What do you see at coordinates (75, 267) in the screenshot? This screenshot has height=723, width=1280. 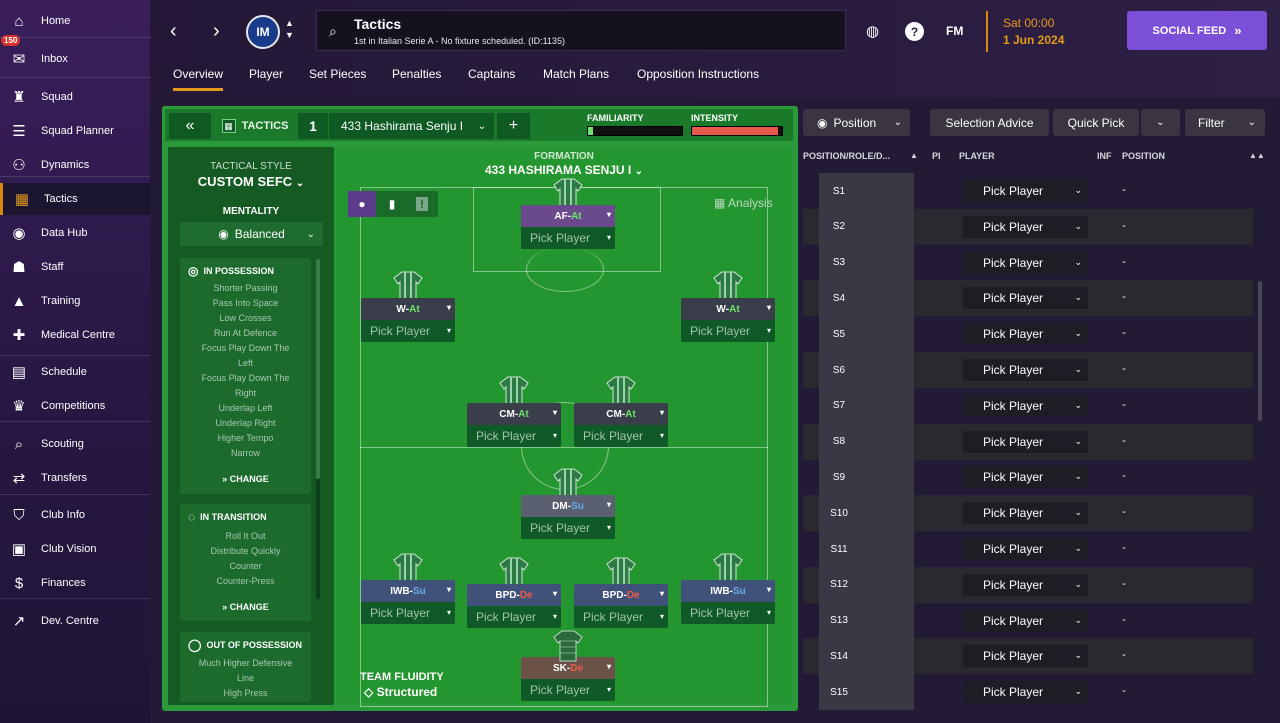 I see `sidebar-item-staff: ☗ Staff` at bounding box center [75, 267].